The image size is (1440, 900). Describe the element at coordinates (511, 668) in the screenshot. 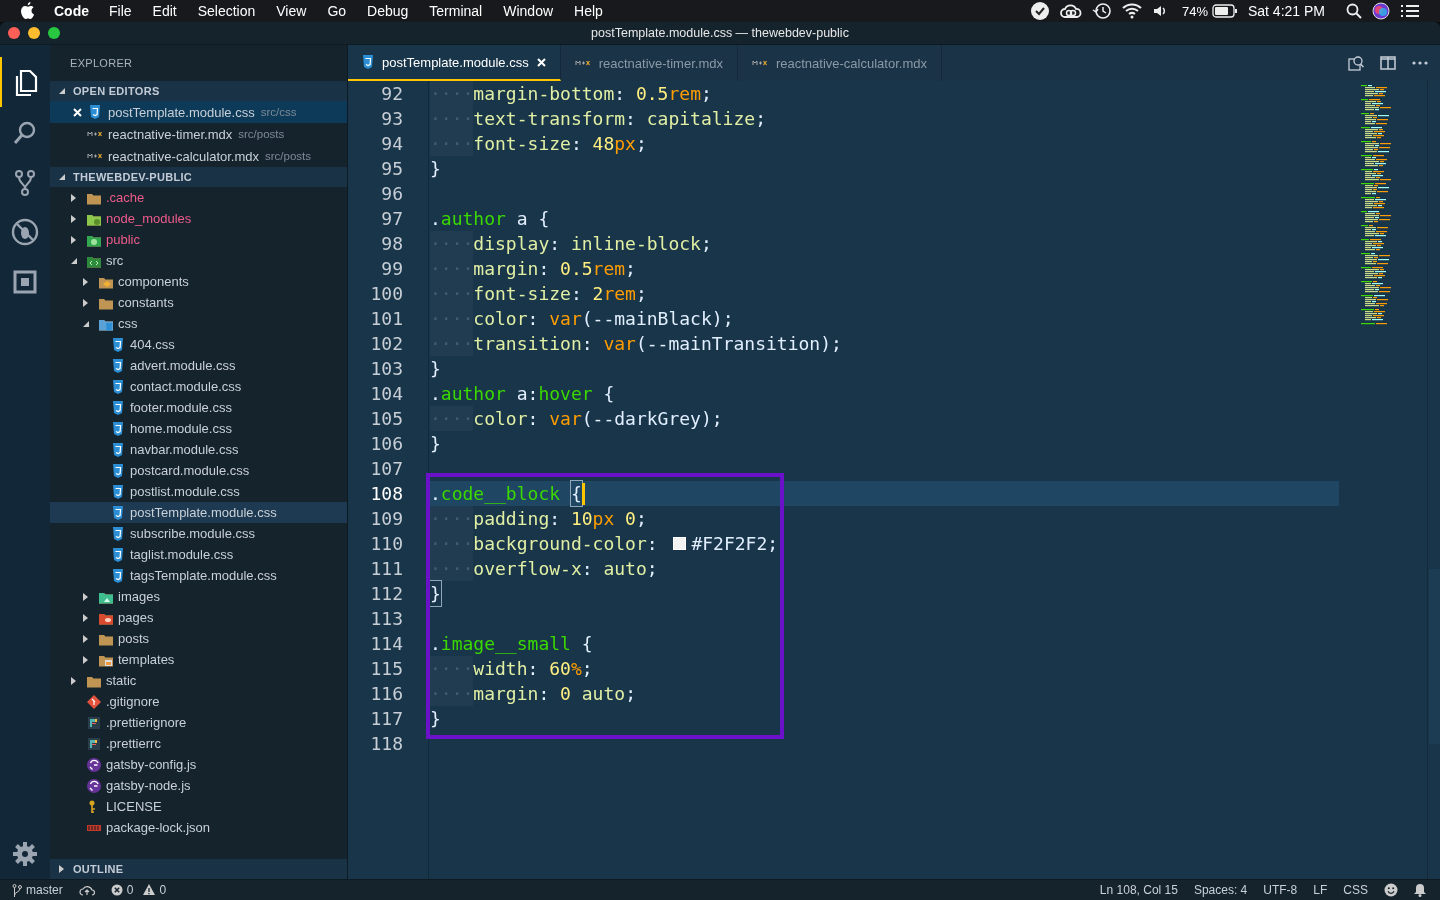

I see `code-line: ····width: 60%;` at that location.